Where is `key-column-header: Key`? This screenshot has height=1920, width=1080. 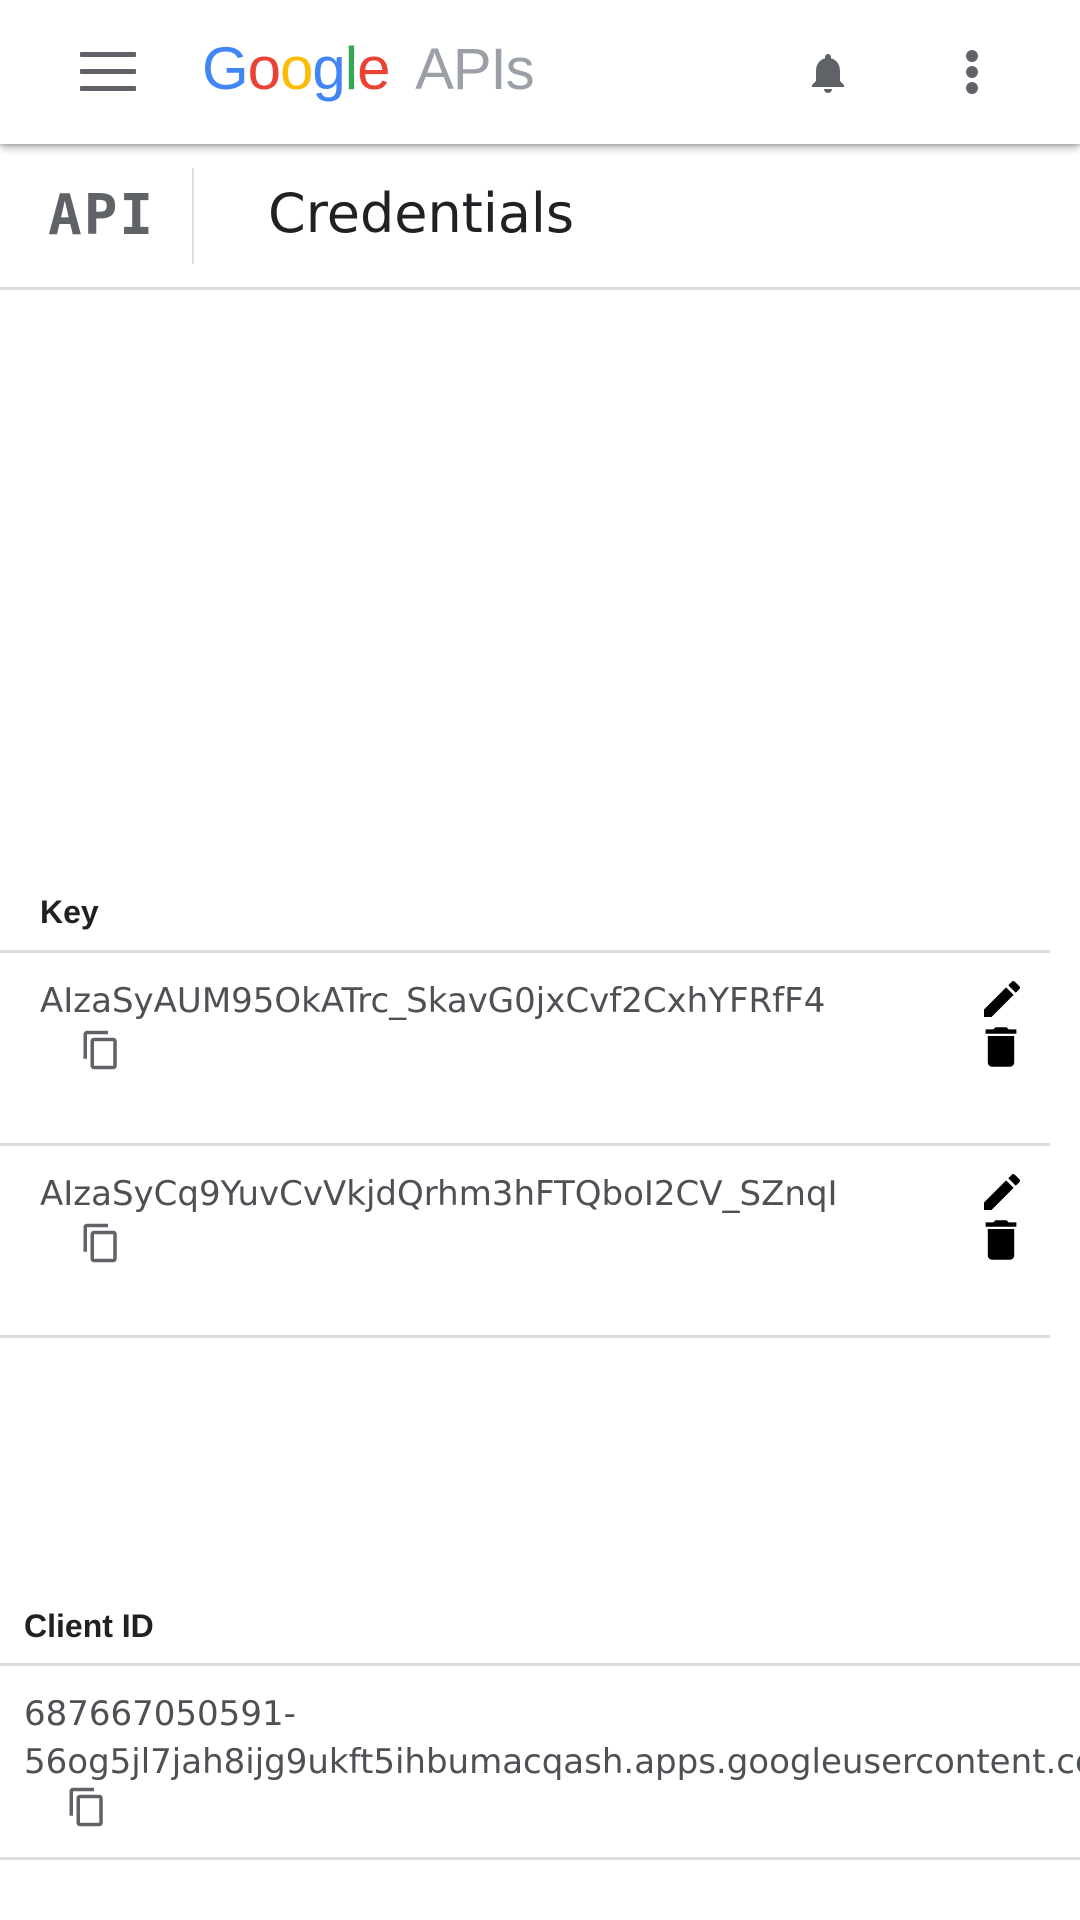 key-column-header: Key is located at coordinates (69, 912).